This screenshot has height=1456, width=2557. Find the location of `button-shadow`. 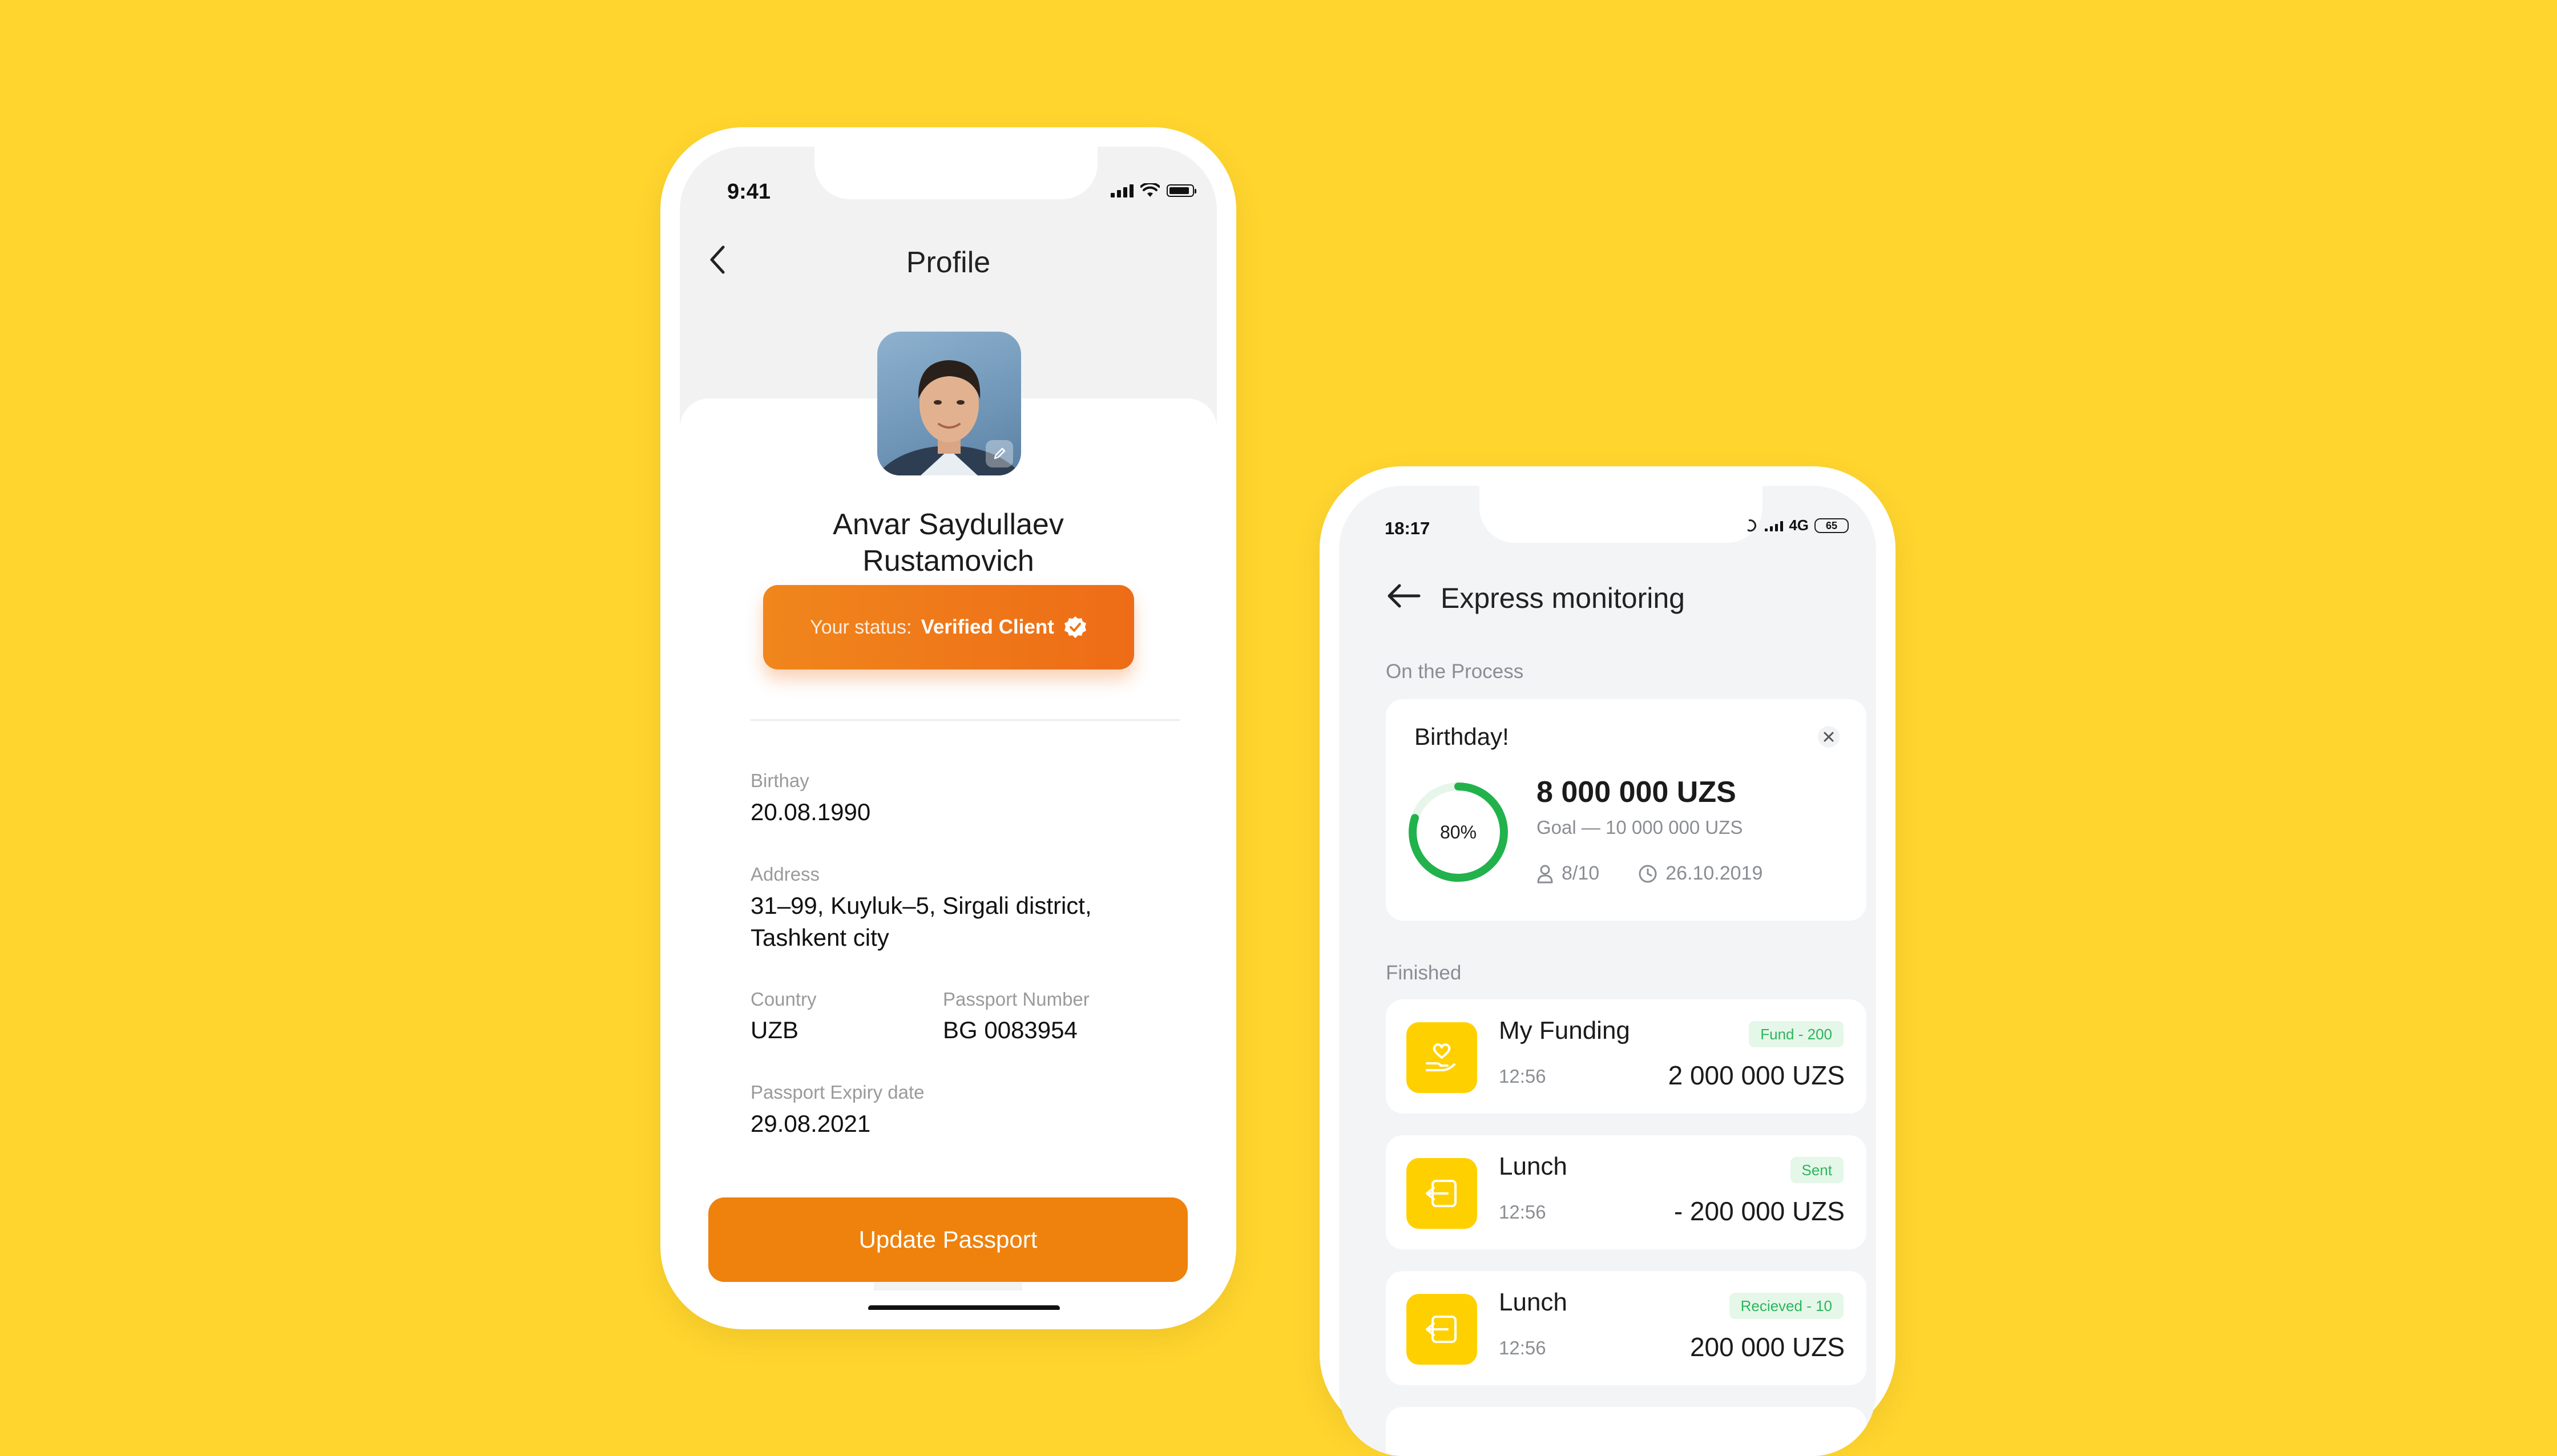

button-shadow is located at coordinates (948, 1286).